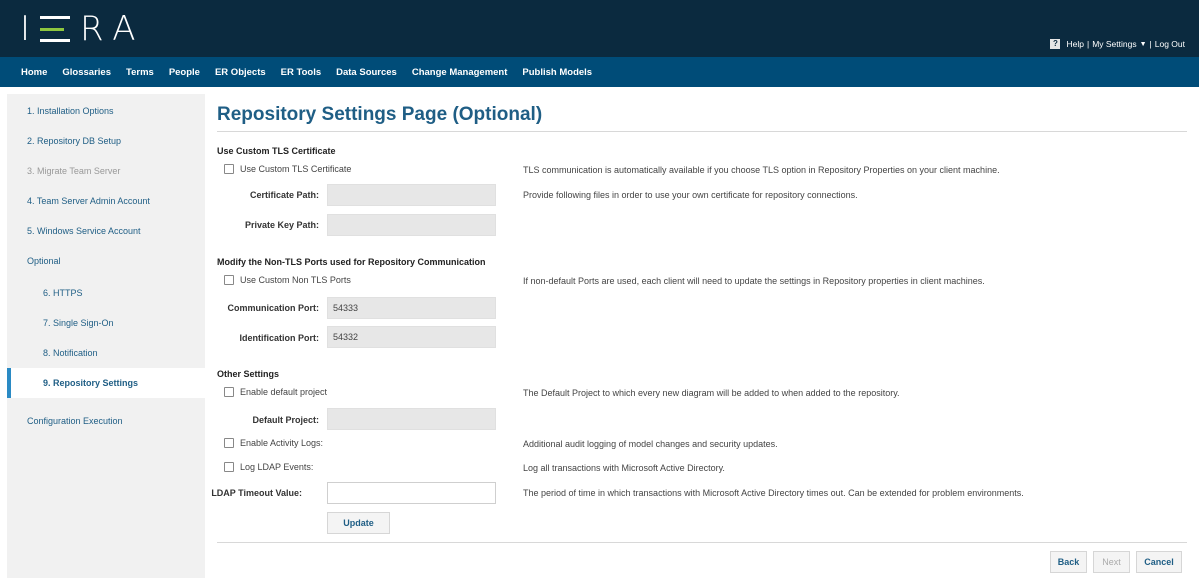 The image size is (1199, 578). I want to click on sidebar-item-team-server-admin-account: 4. Team Server Admin Account, so click(106, 201).